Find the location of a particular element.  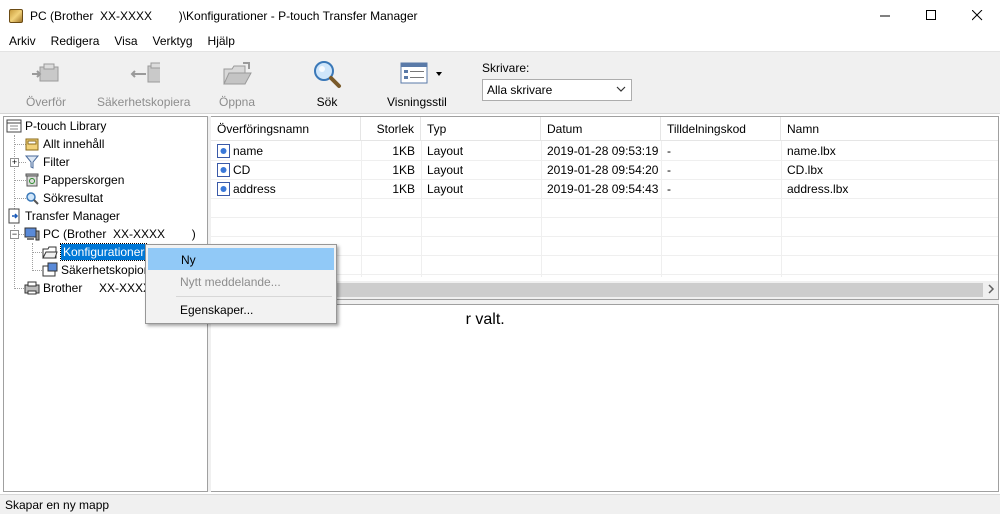

all-content-icon is located at coordinates (32, 144).